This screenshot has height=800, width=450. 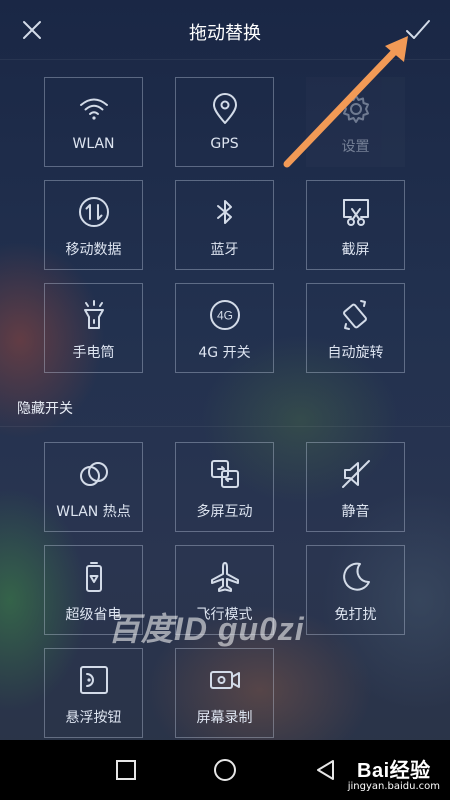 I want to click on toggle-label: WLAN, so click(x=93, y=144).